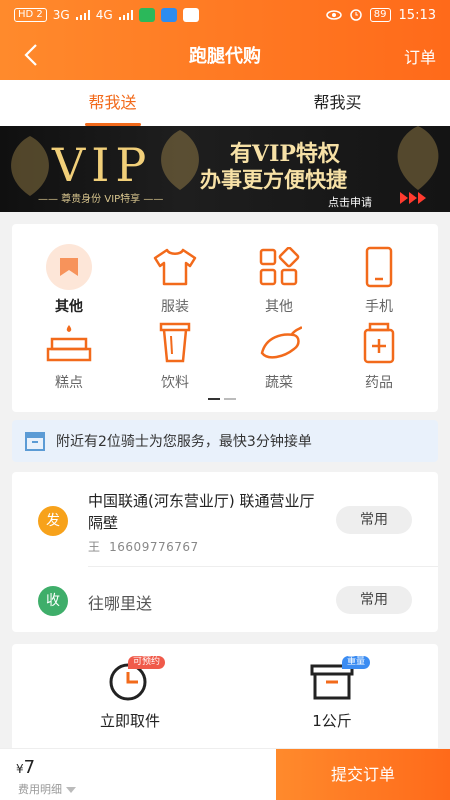 This screenshot has width=450, height=800. What do you see at coordinates (190, 15) in the screenshot?
I see `message-icon` at bounding box center [190, 15].